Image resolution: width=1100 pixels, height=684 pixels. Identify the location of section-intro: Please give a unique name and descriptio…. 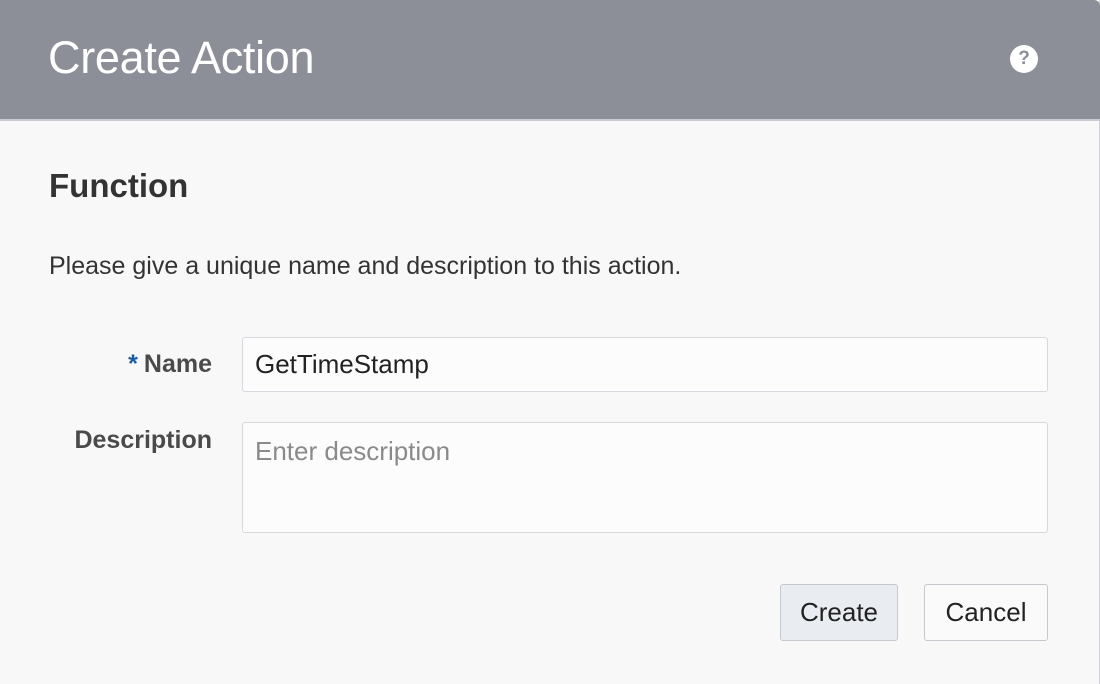
(365, 266).